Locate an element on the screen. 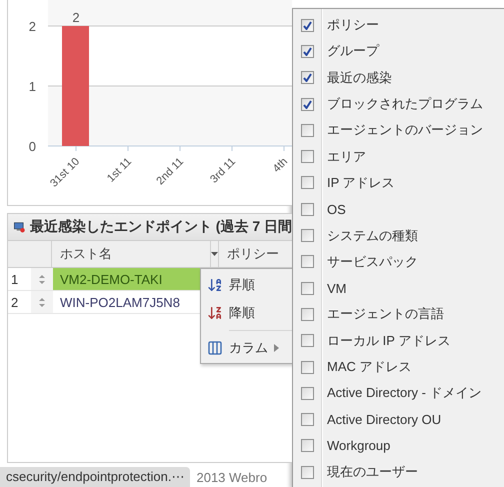 The image size is (504, 487). menu-item: ブロックされたプログラム is located at coordinates (398, 104).